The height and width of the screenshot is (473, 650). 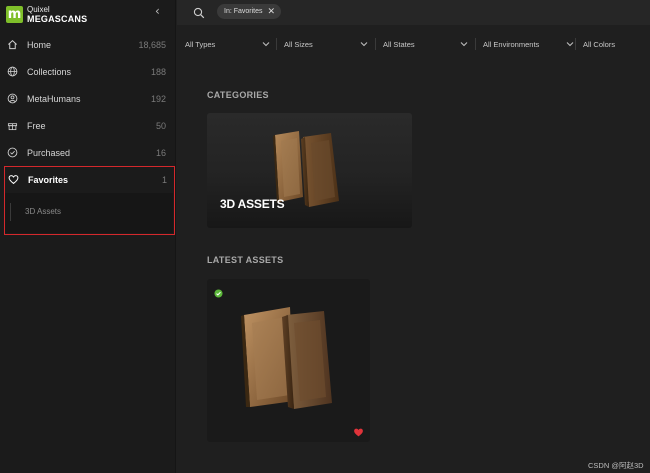 I want to click on sidebar-item-label: Home, so click(x=39, y=44).